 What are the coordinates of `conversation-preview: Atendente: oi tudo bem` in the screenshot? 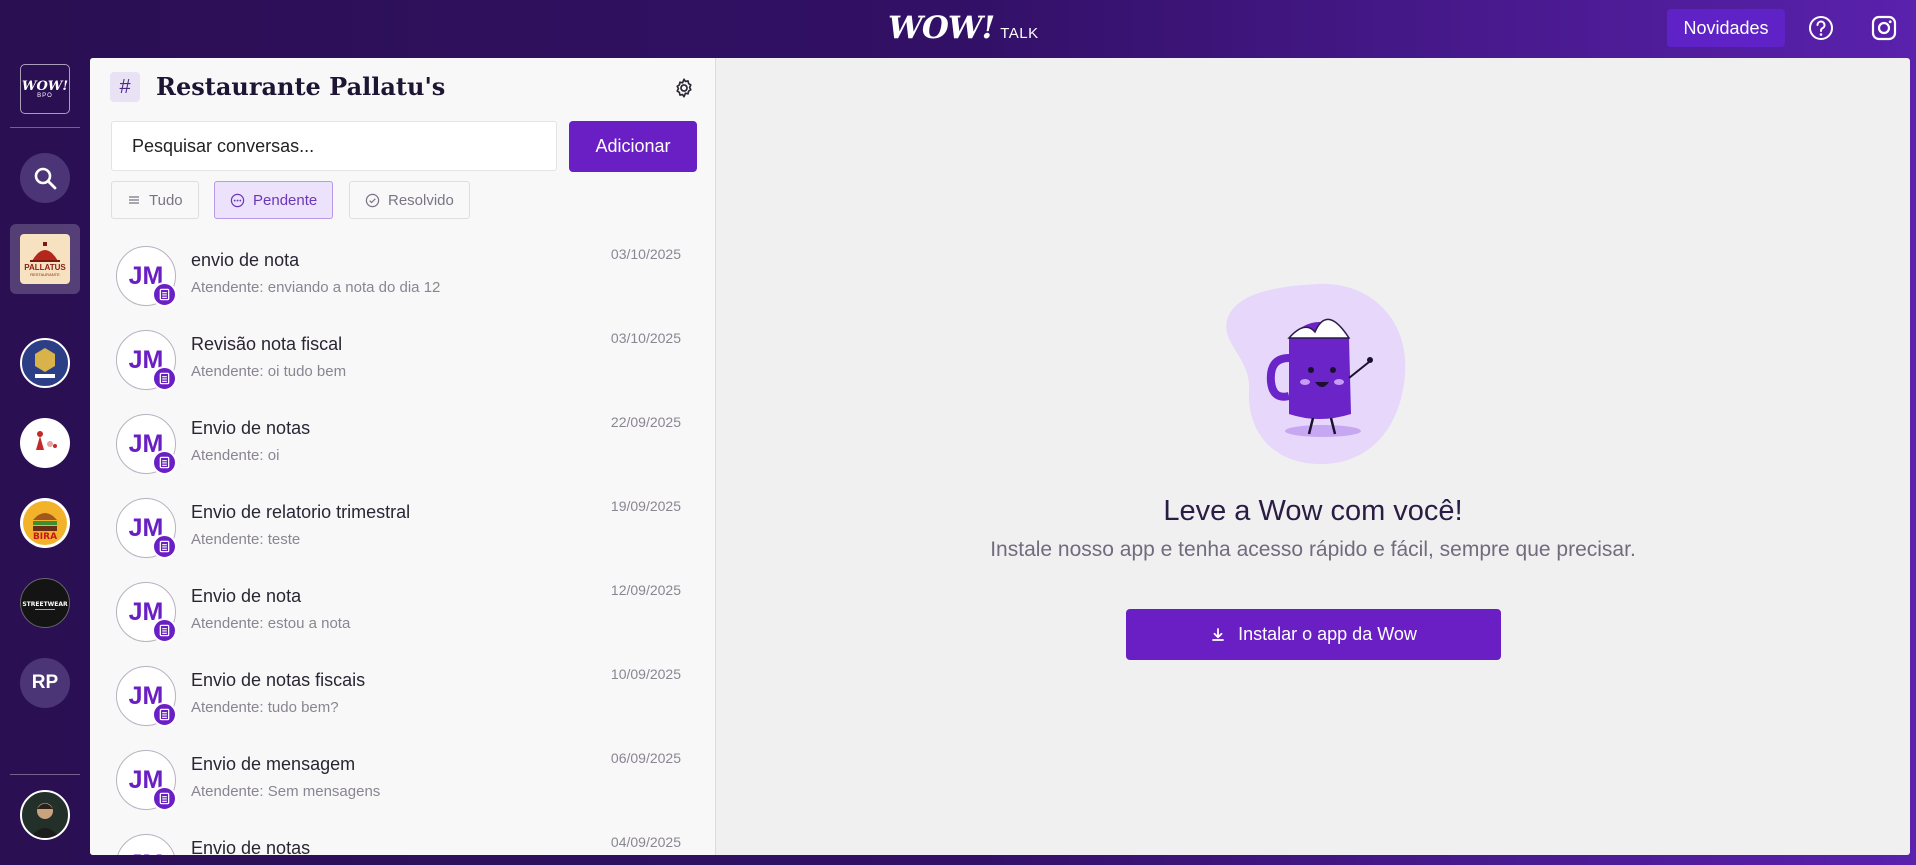 It's located at (269, 371).